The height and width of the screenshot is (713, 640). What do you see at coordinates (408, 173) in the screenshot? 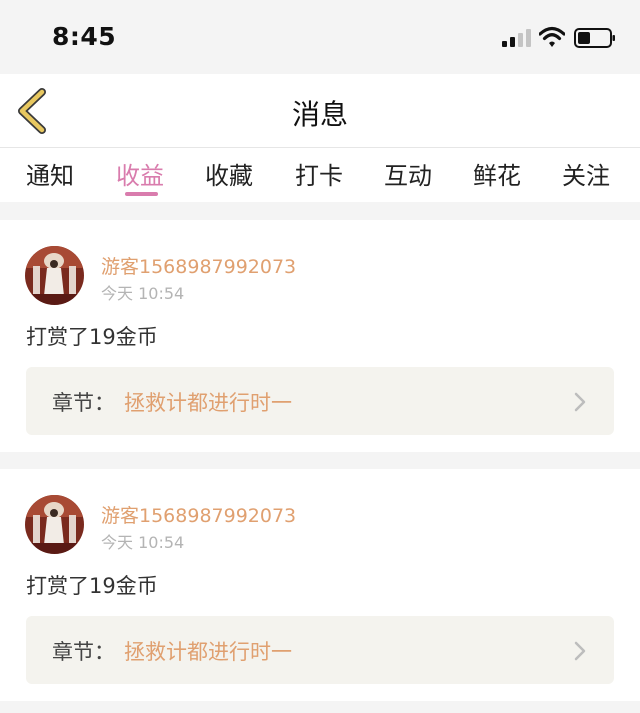
I see `tab-interactions: 互动` at bounding box center [408, 173].